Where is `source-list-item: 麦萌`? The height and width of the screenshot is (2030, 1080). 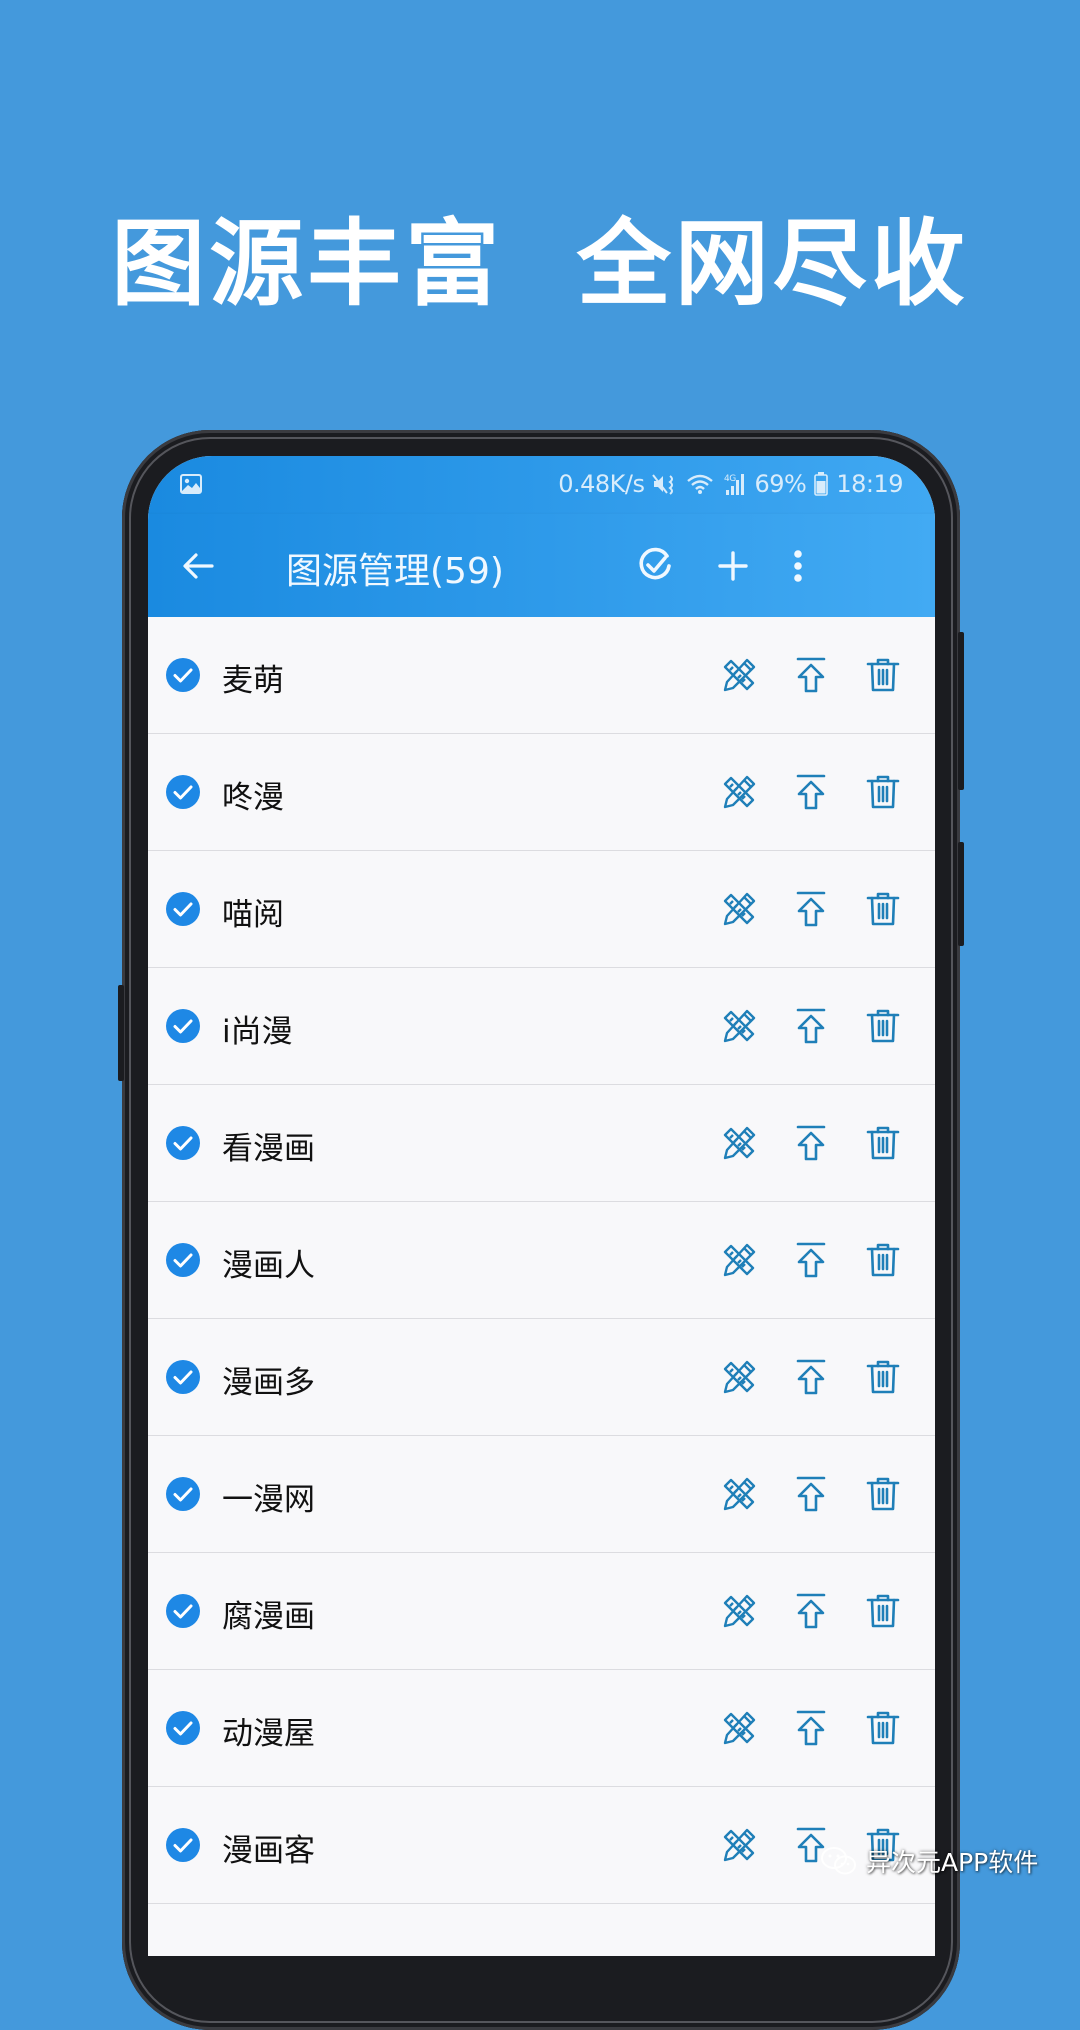
source-list-item: 麦萌 is located at coordinates (541, 675).